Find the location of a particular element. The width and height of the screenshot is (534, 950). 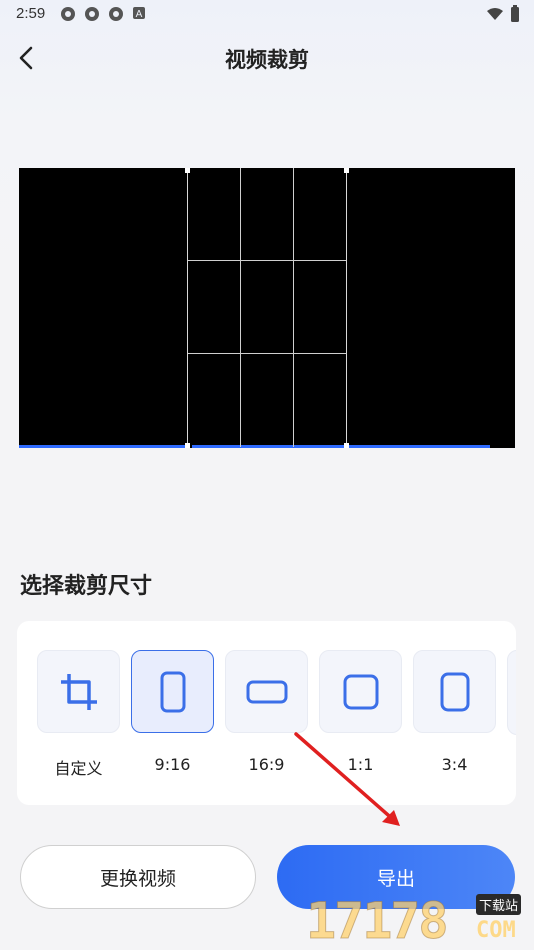

crop-frame is located at coordinates (267, 308).